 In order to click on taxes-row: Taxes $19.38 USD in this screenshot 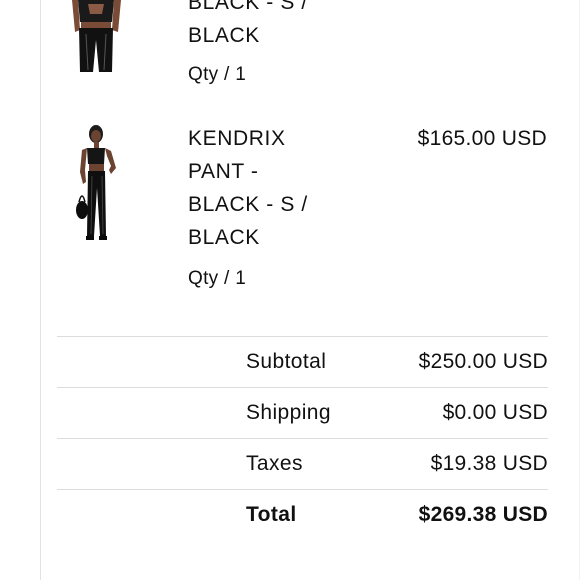, I will do `click(302, 463)`.